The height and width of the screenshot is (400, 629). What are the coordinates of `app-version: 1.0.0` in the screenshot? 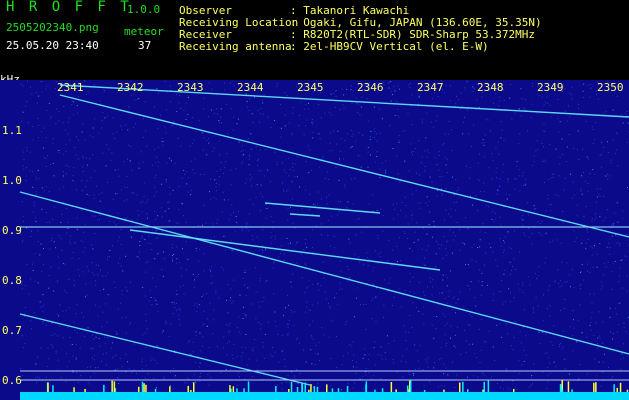 It's located at (144, 9).